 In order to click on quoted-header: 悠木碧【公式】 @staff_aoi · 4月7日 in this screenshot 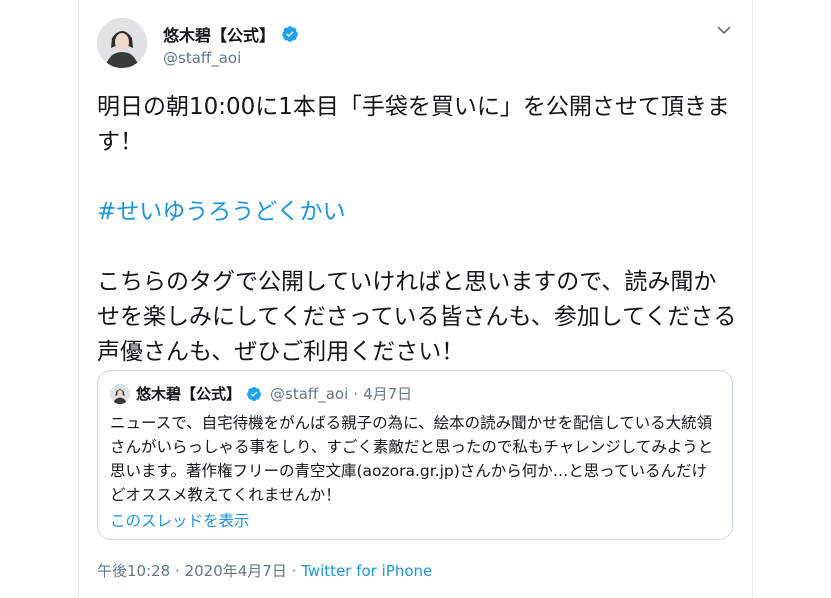, I will do `click(261, 393)`.